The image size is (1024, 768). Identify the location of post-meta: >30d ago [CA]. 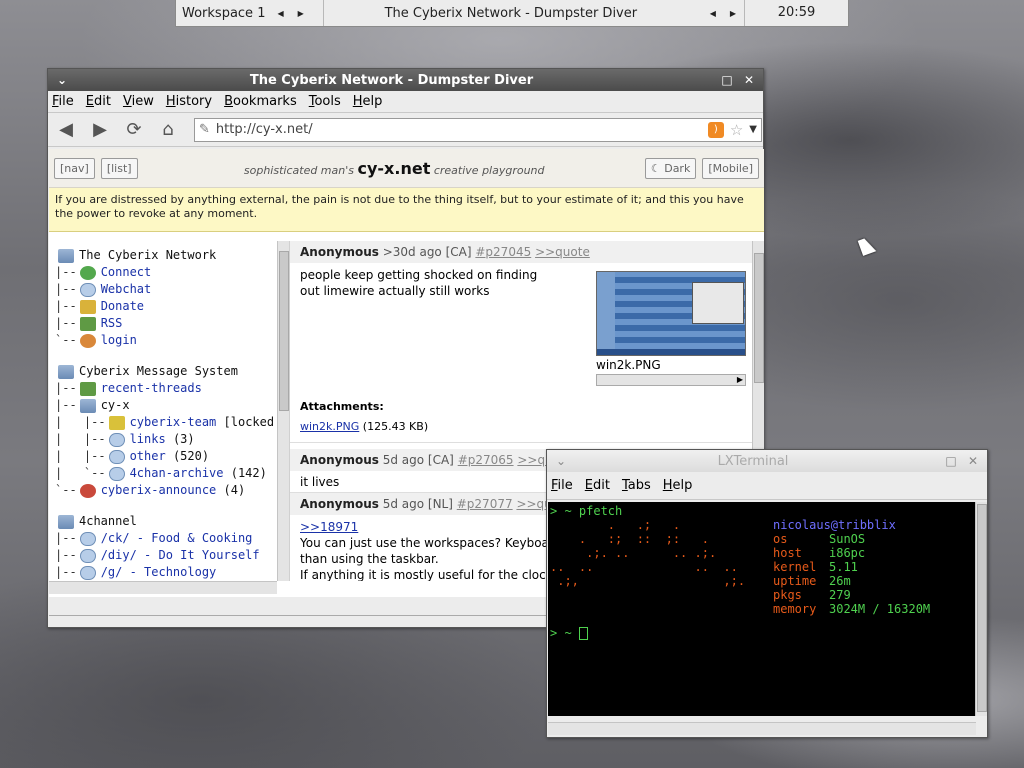
(427, 252).